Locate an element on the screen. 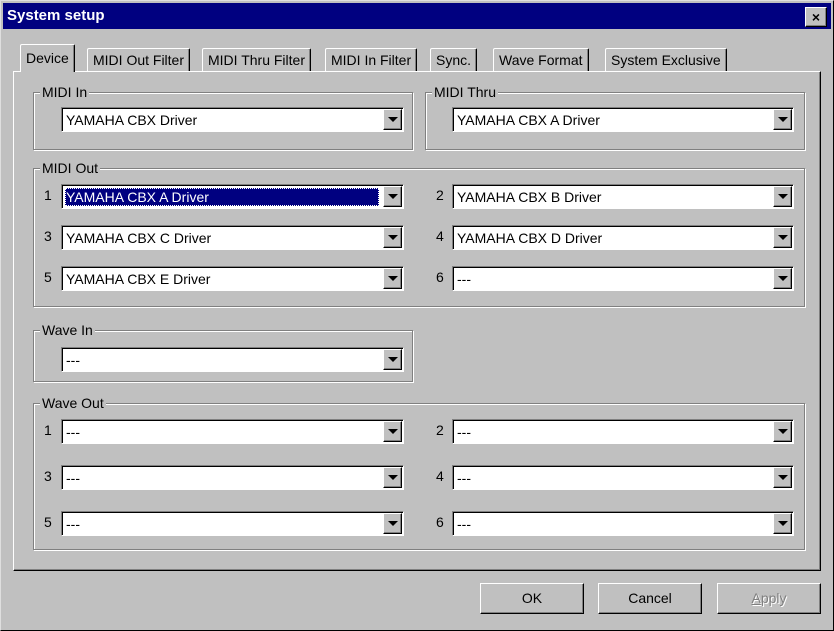  midi-out-port-number: 5 is located at coordinates (48, 277).